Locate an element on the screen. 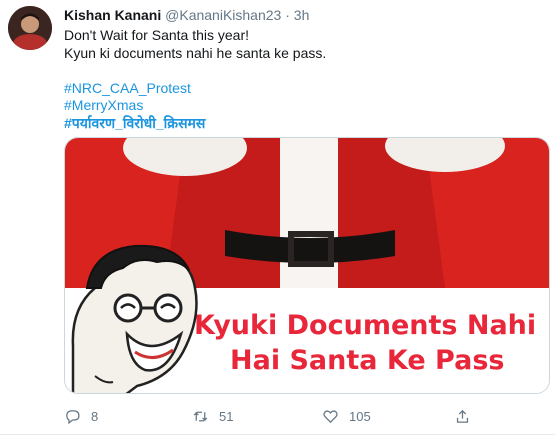 The image size is (555, 435). share-icon is located at coordinates (462, 416).